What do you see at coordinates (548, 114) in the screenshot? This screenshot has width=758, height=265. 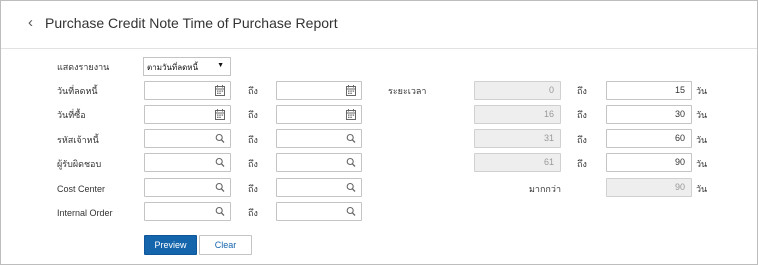 I see `period-from-1-value: 16` at bounding box center [548, 114].